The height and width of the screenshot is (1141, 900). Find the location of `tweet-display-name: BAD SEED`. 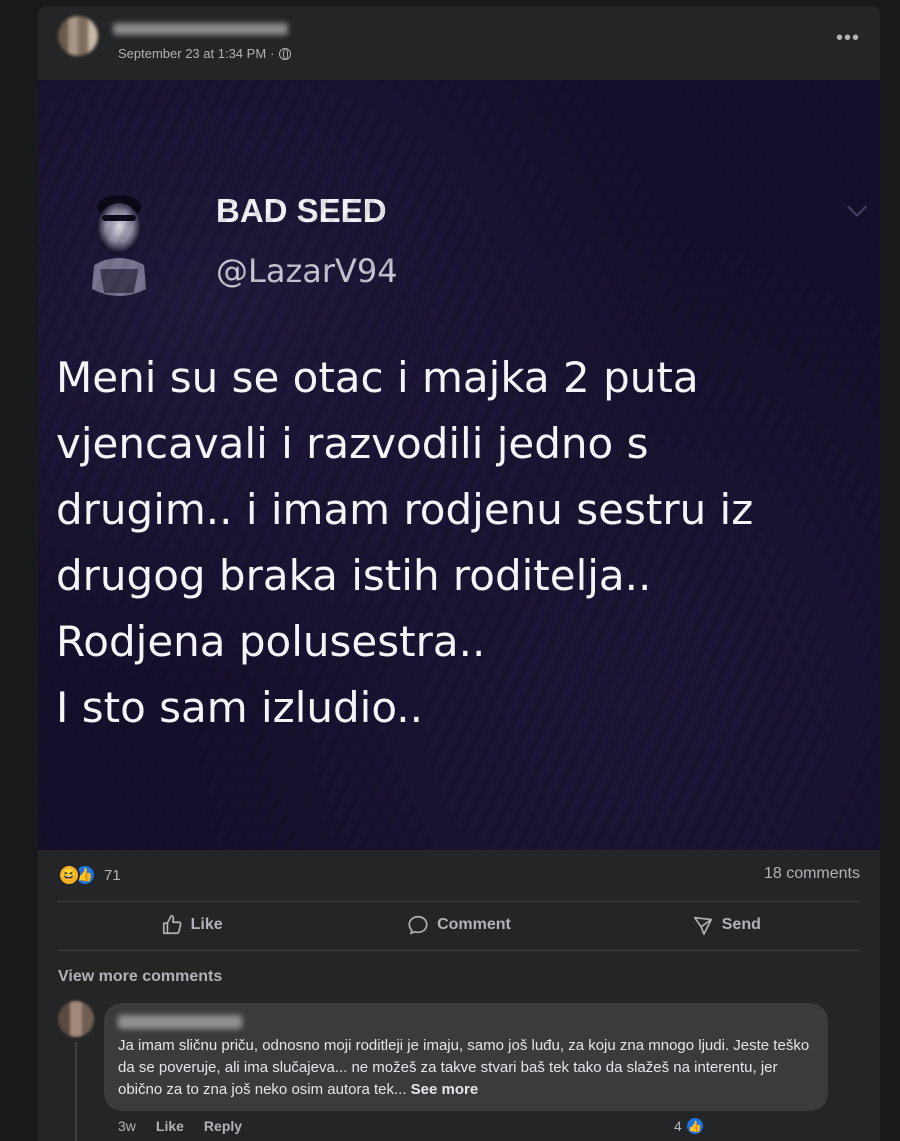

tweet-display-name: BAD SEED is located at coordinates (301, 210).